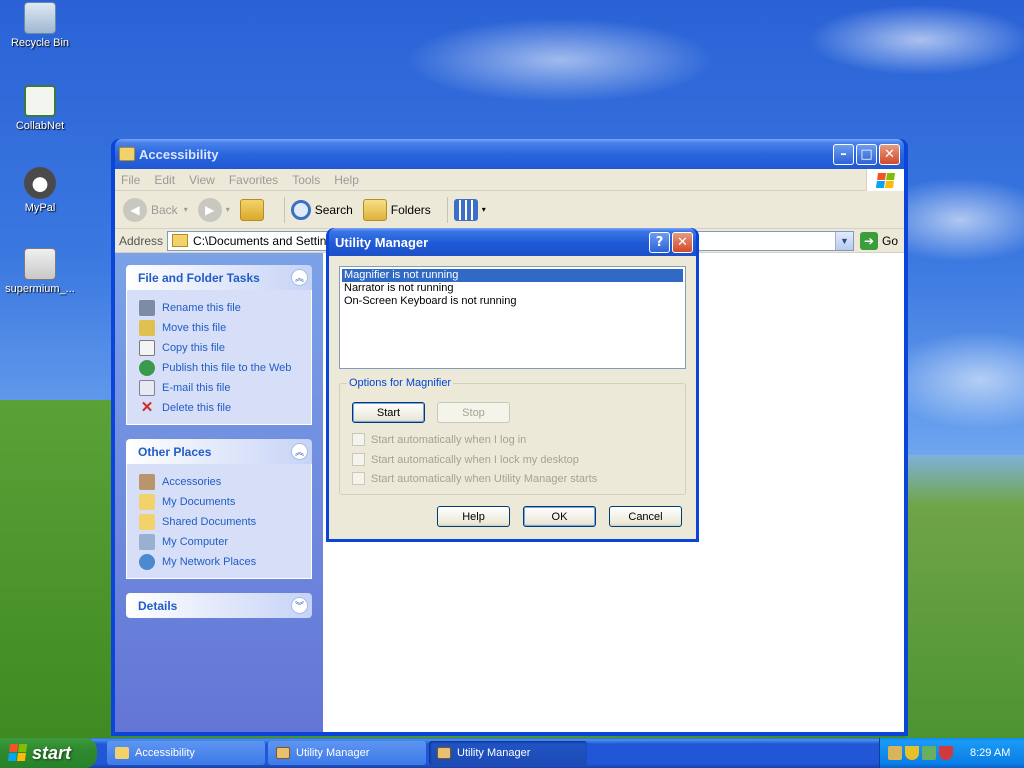 This screenshot has height=768, width=1024. I want to click on address-dropdown-button: ▼, so click(844, 240).